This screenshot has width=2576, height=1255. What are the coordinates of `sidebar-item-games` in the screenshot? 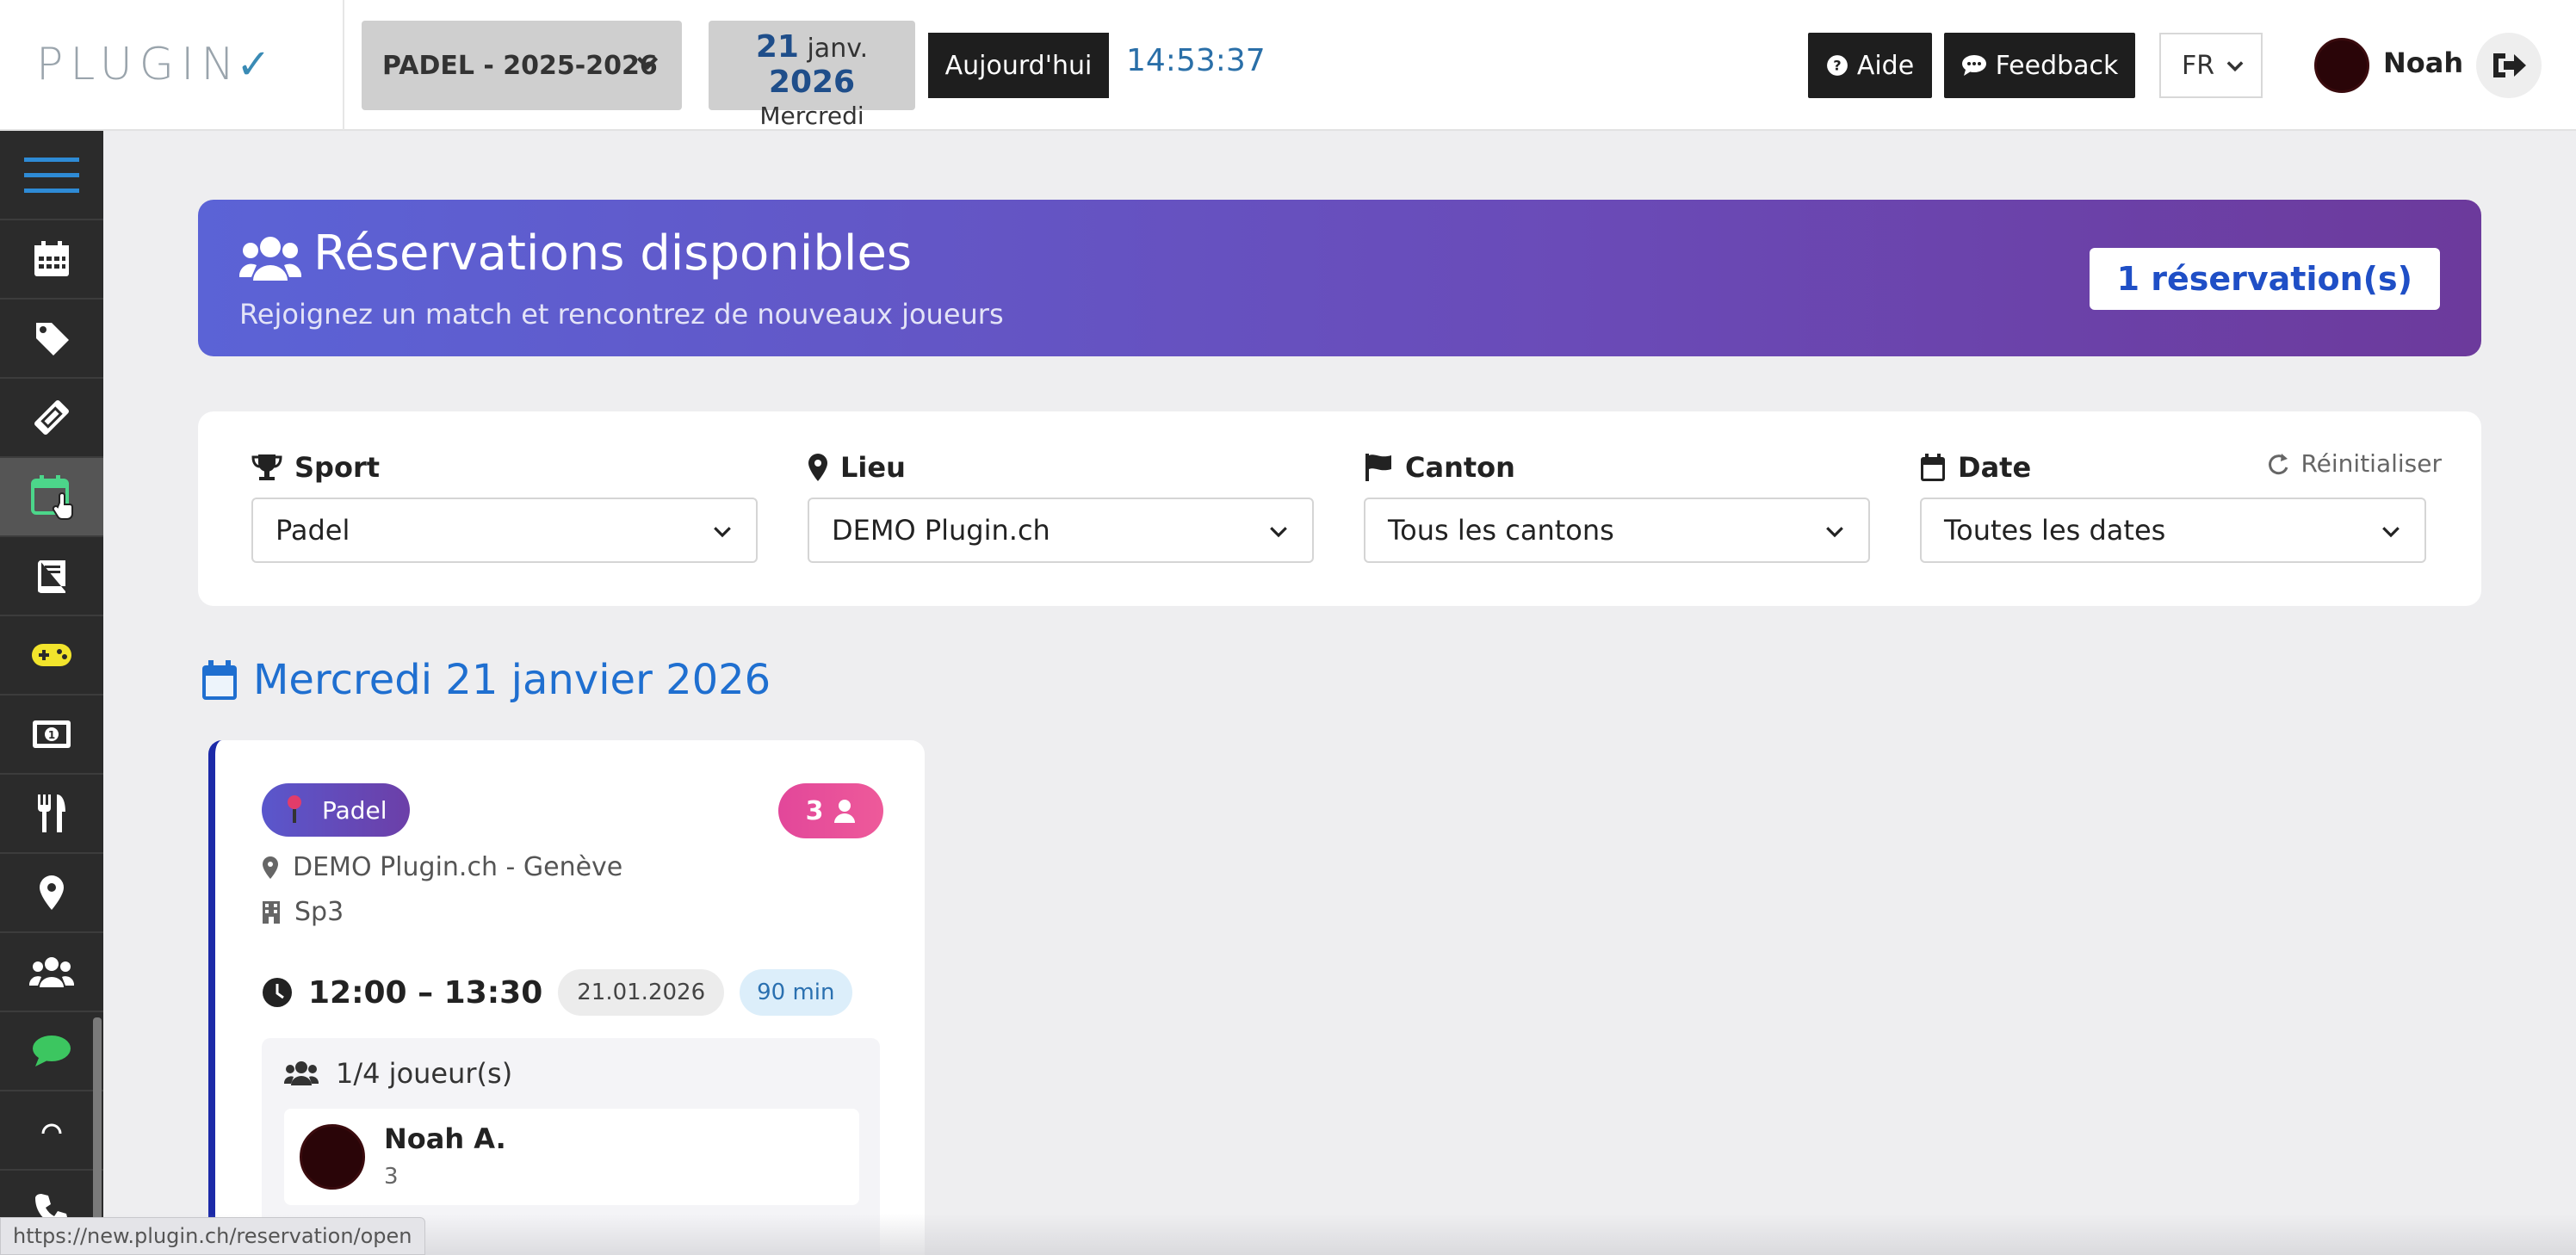 It's located at (52, 656).